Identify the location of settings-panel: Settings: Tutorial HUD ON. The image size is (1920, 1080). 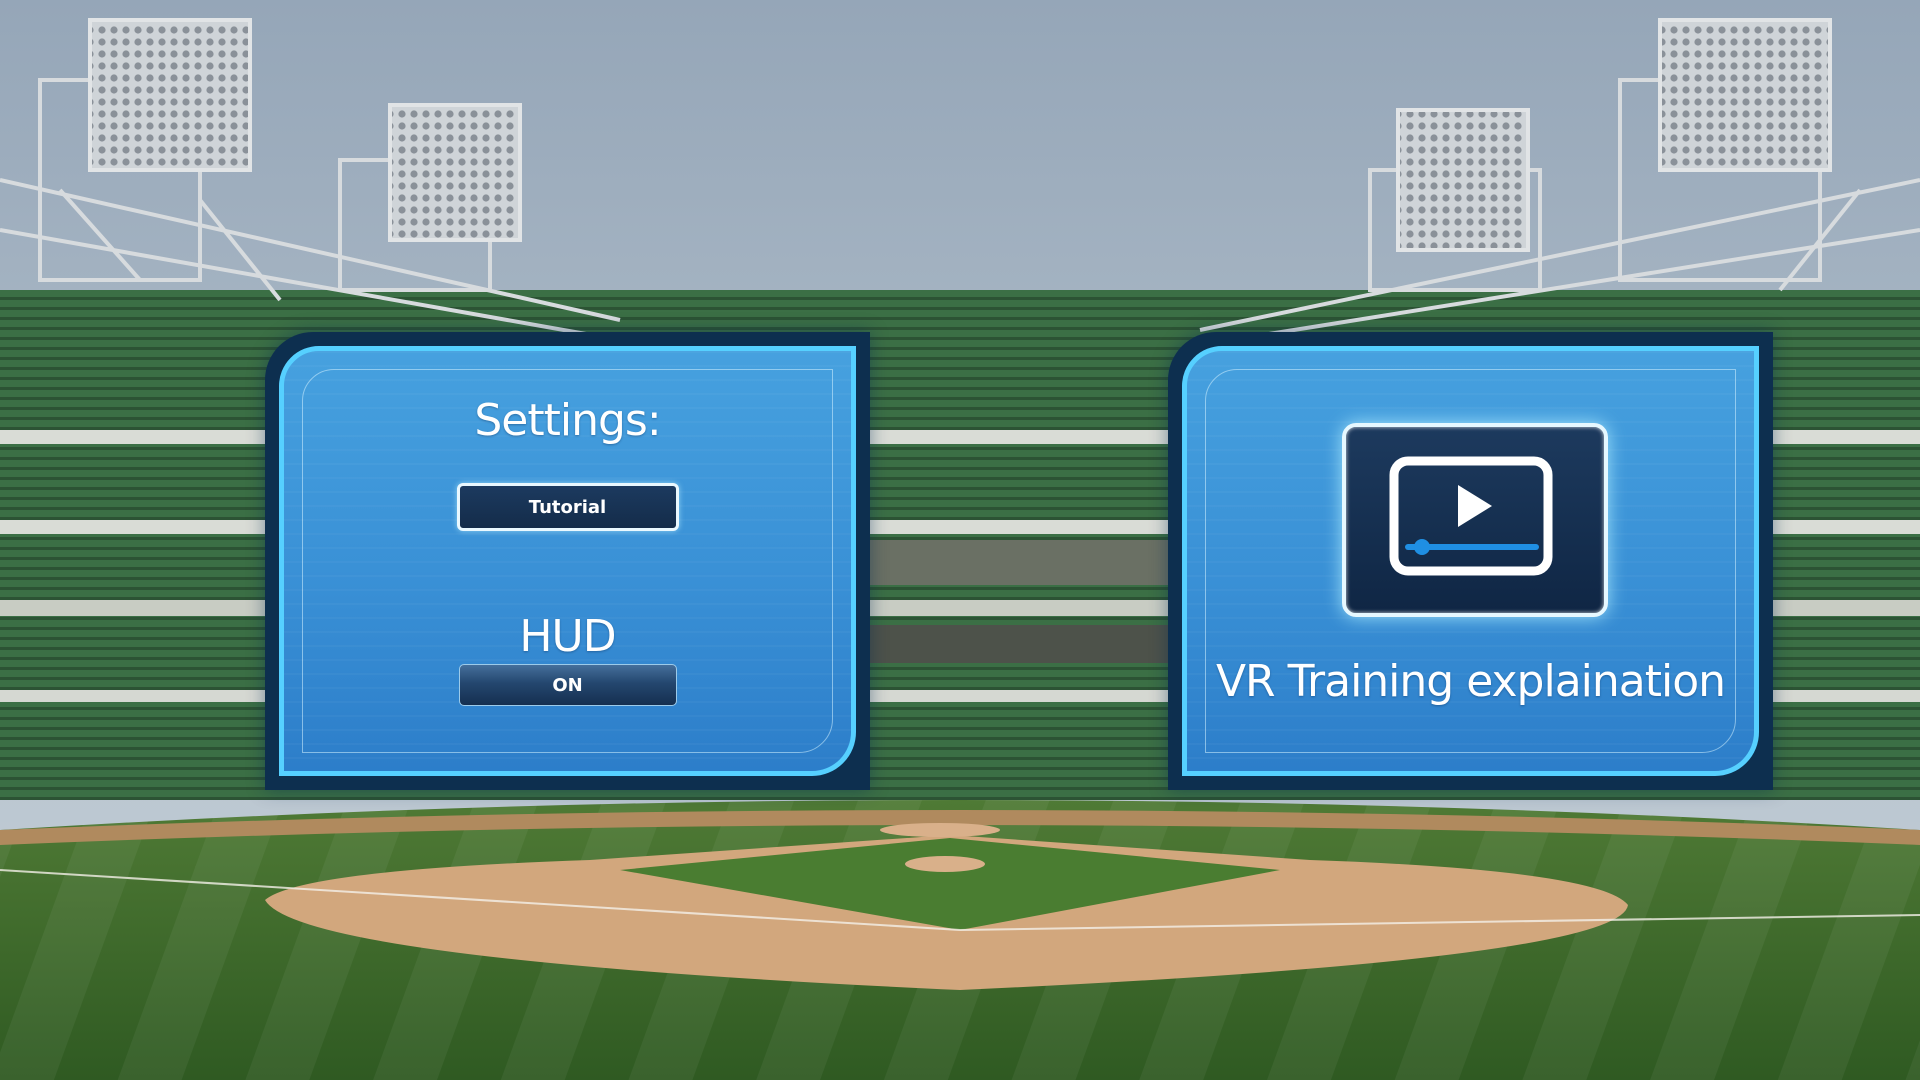
(567, 561).